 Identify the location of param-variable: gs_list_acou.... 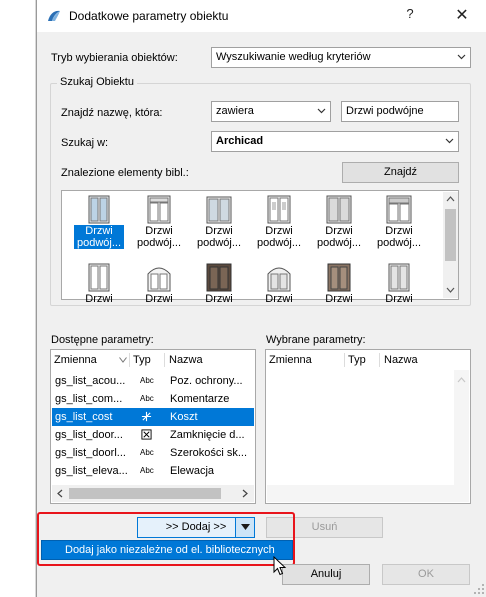
(90, 381).